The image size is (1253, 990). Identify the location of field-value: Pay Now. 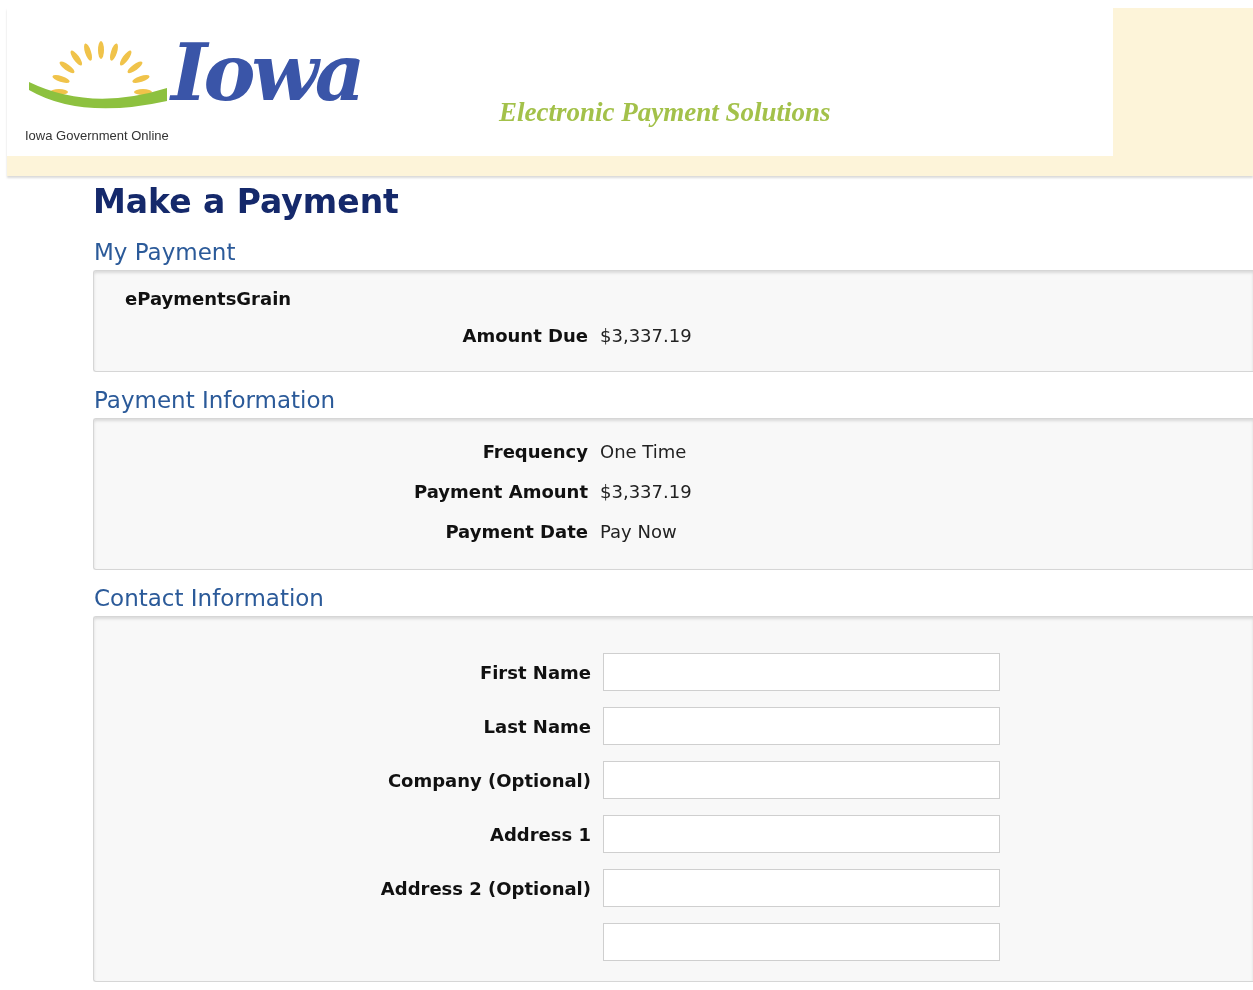
(638, 531).